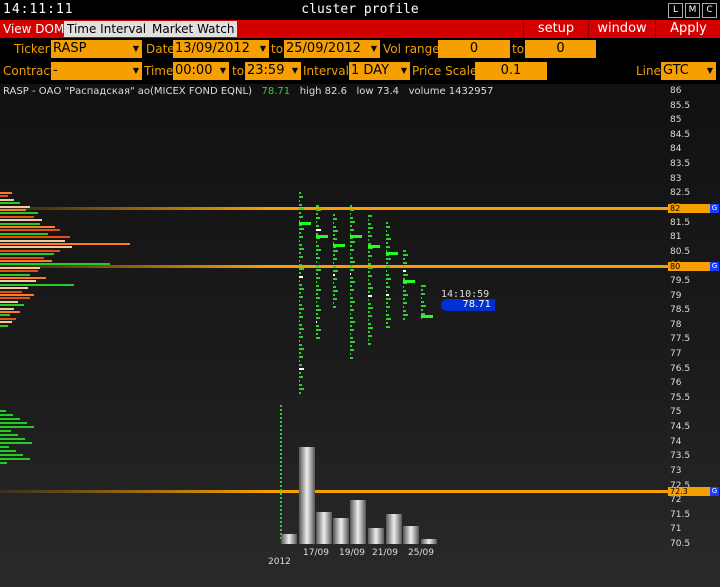 The image size is (720, 587). Describe the element at coordinates (676, 91) in the screenshot. I see `axis-tick-label: 86` at that location.